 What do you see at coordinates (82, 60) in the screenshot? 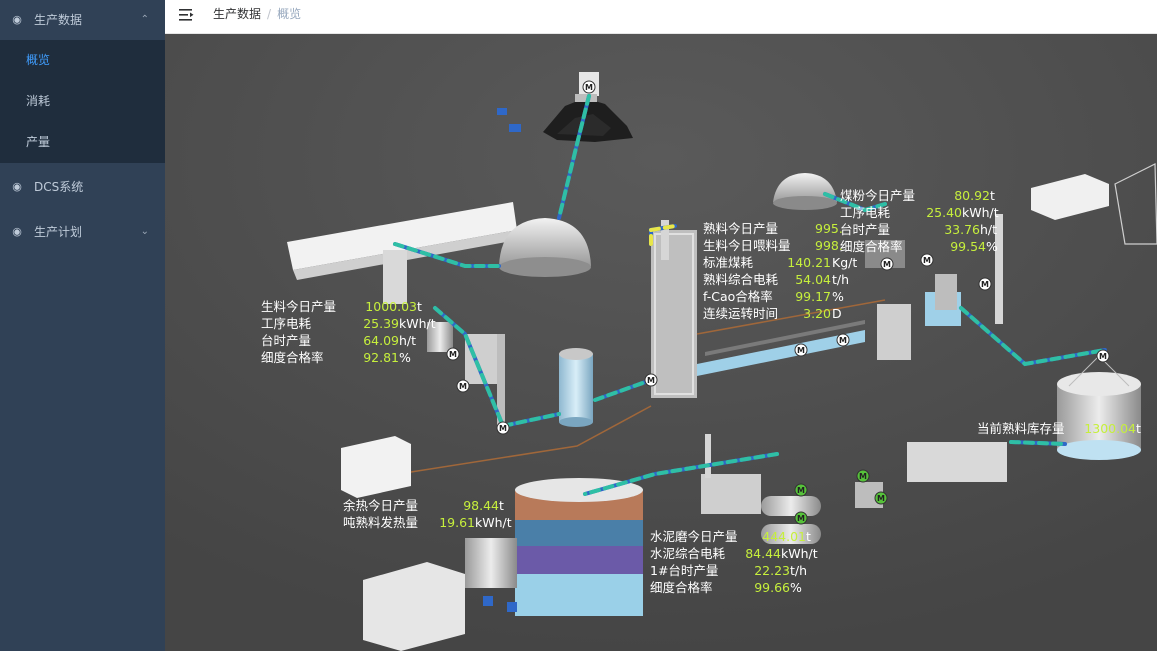
I see `sidebar-item-overview: 概览` at bounding box center [82, 60].